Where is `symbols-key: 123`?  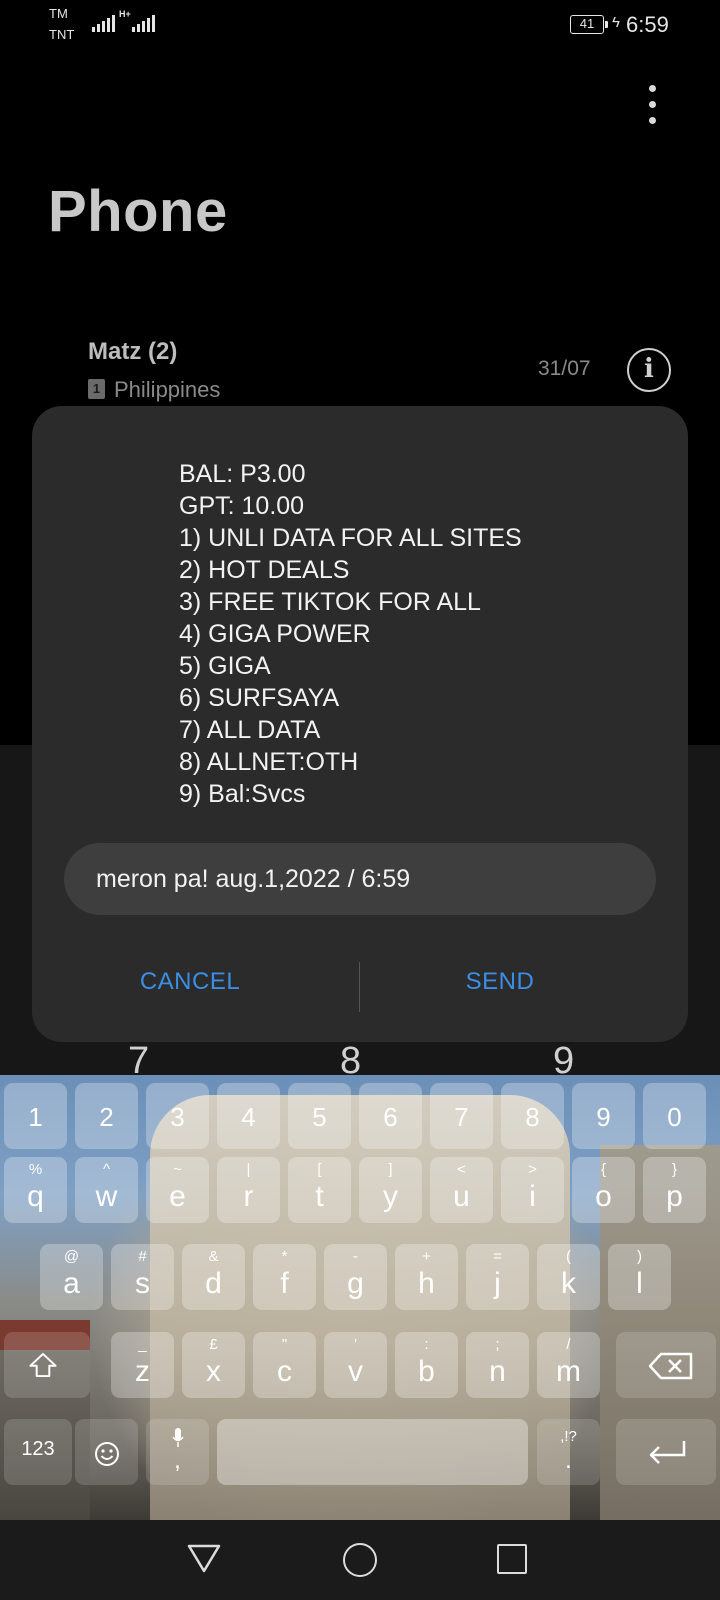
symbols-key: 123 is located at coordinates (38, 1452).